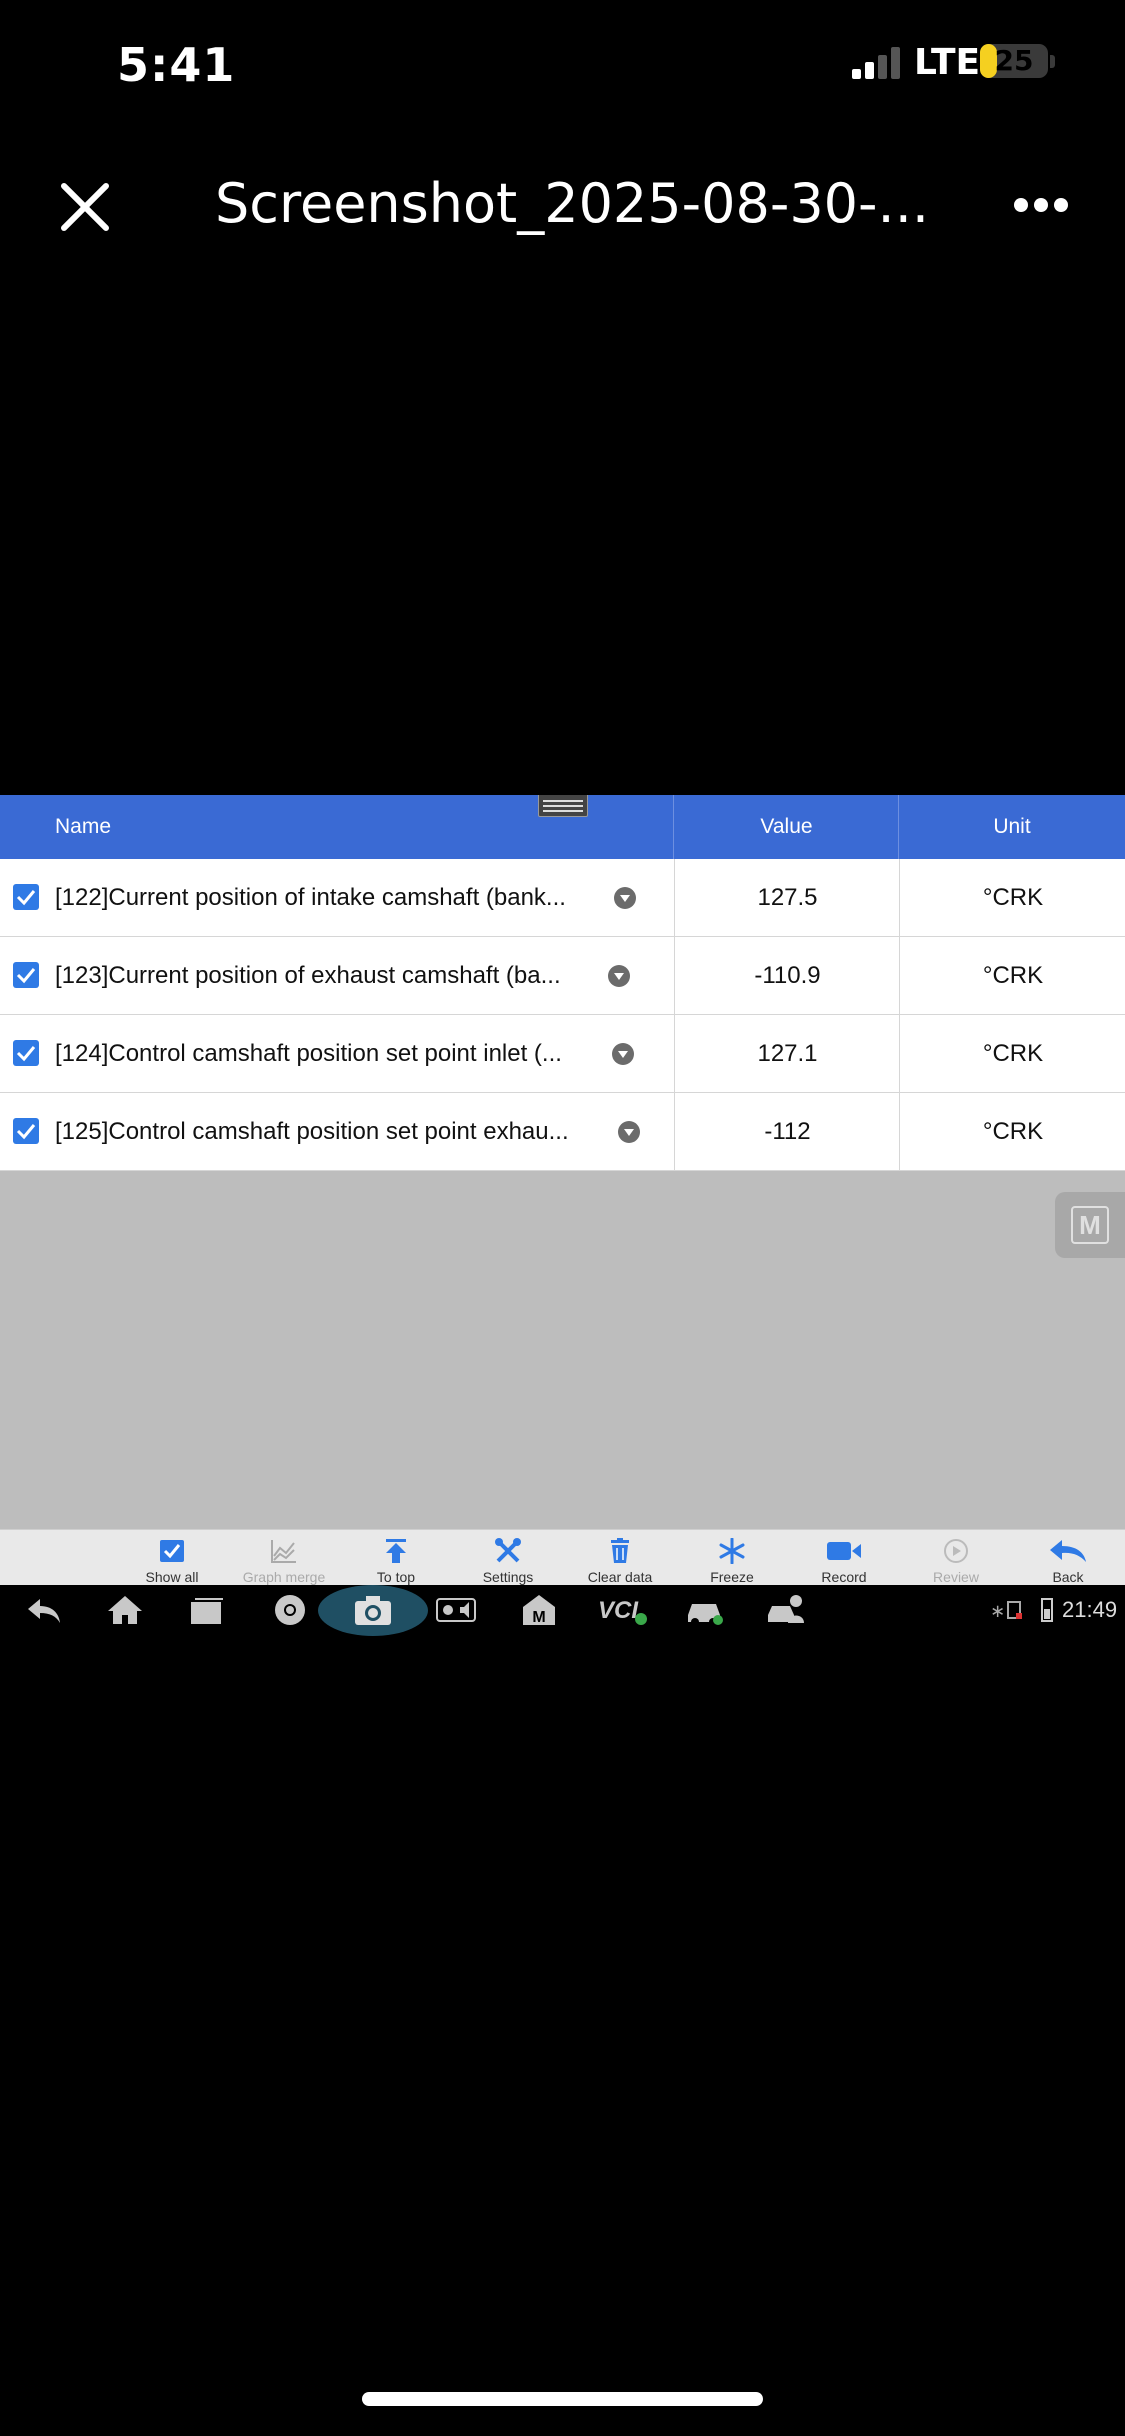 This screenshot has width=1125, height=2436. Describe the element at coordinates (396, 1577) in the screenshot. I see `tool-label: To top` at that location.